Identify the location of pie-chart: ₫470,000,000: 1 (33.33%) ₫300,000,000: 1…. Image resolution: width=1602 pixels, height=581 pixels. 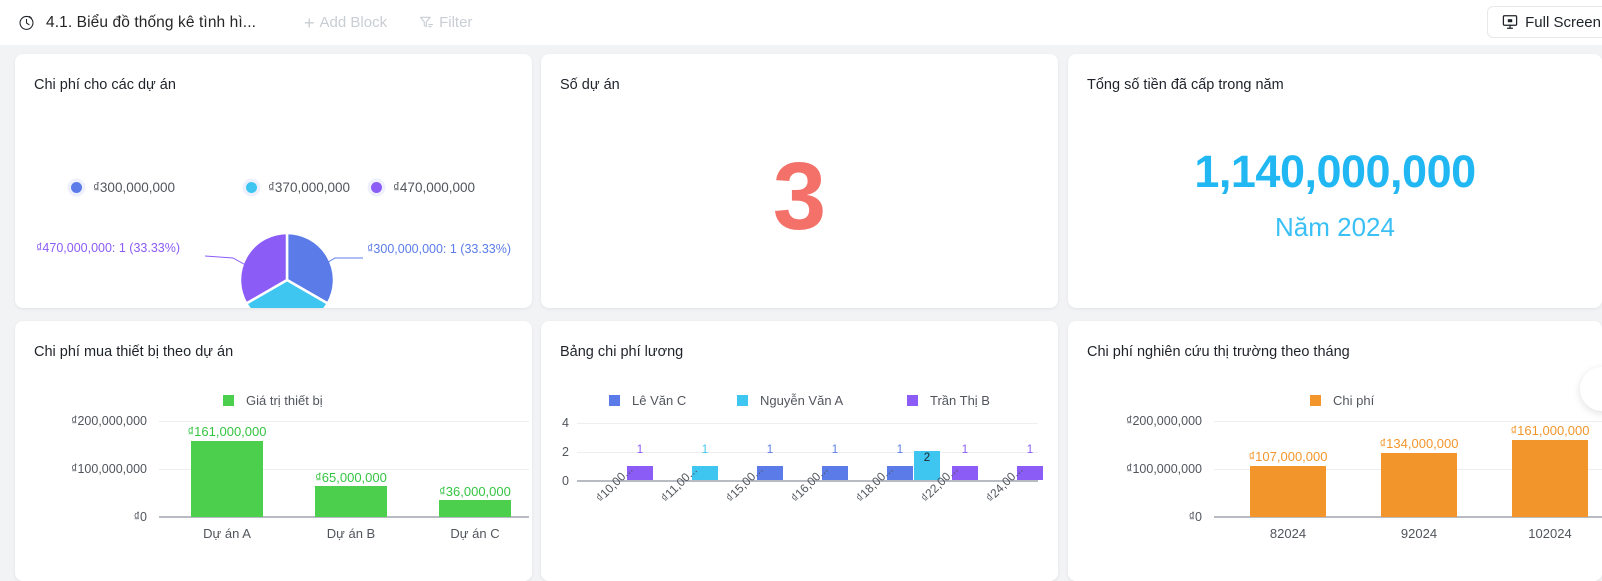
(273, 261).